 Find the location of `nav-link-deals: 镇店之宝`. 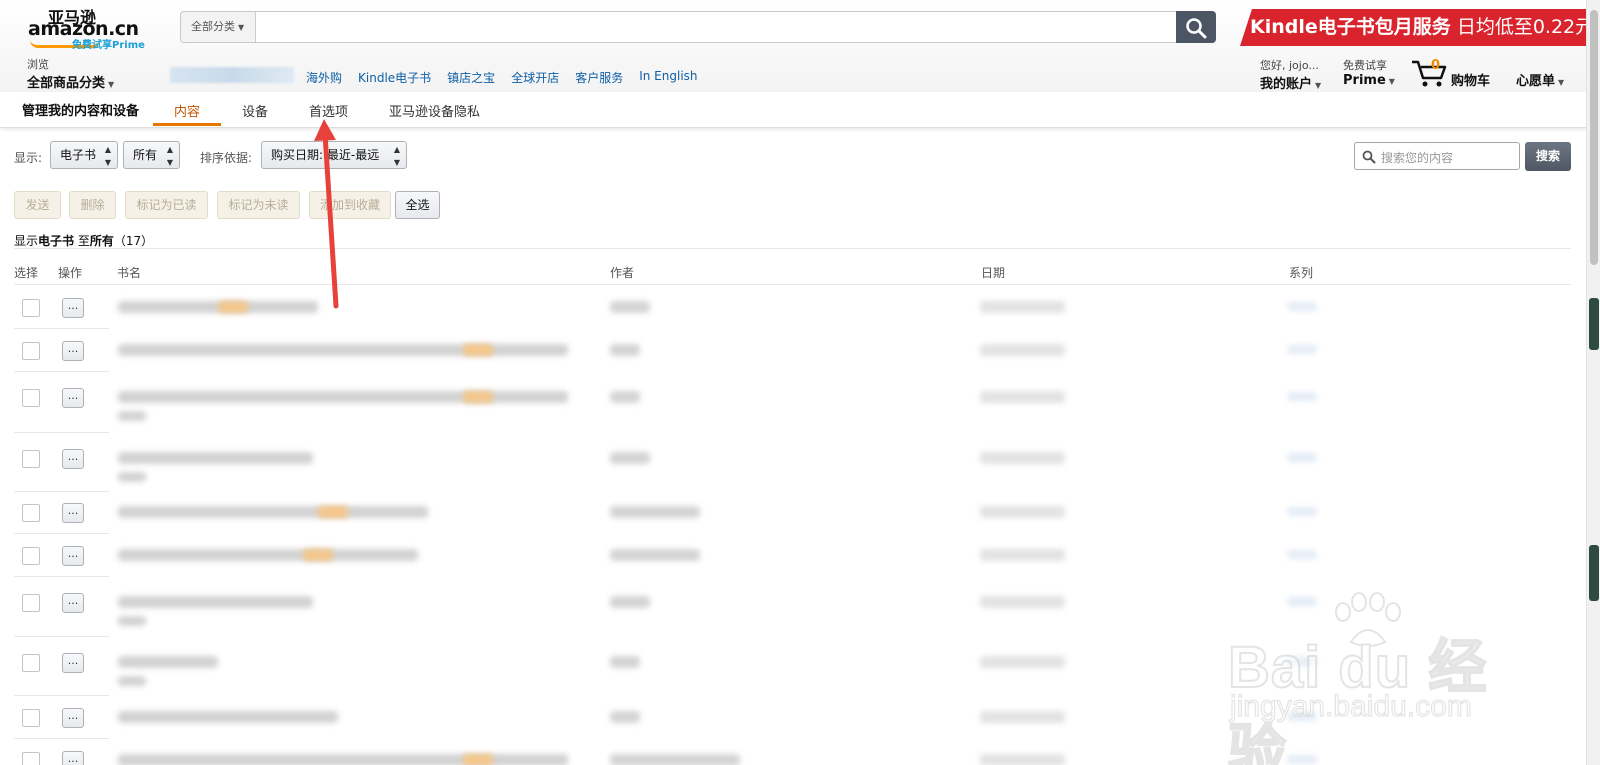

nav-link-deals: 镇店之宝 is located at coordinates (471, 77).